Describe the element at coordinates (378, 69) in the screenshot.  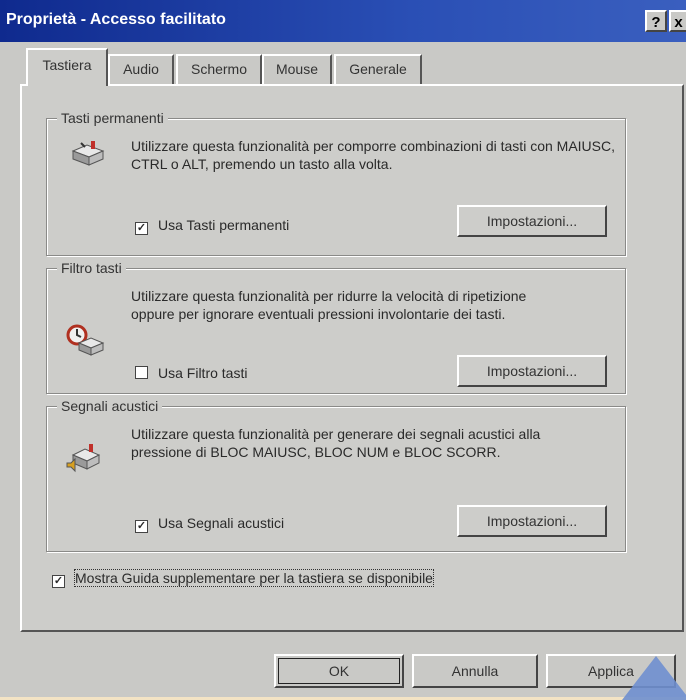
I see `tab-generale: Generale` at that location.